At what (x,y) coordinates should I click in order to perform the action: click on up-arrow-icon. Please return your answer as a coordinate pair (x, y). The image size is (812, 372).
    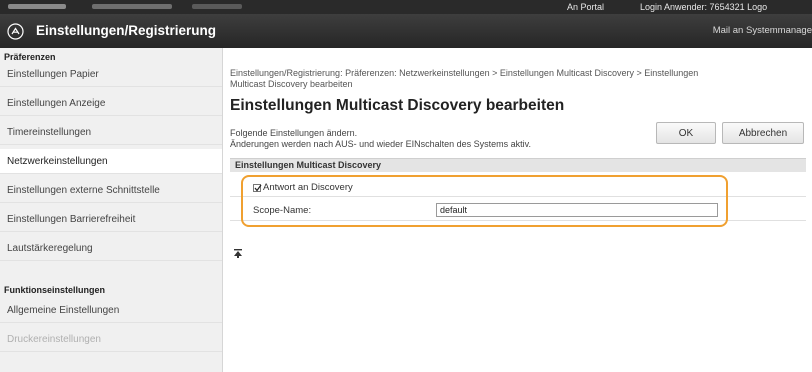
    Looking at the image, I should click on (238, 253).